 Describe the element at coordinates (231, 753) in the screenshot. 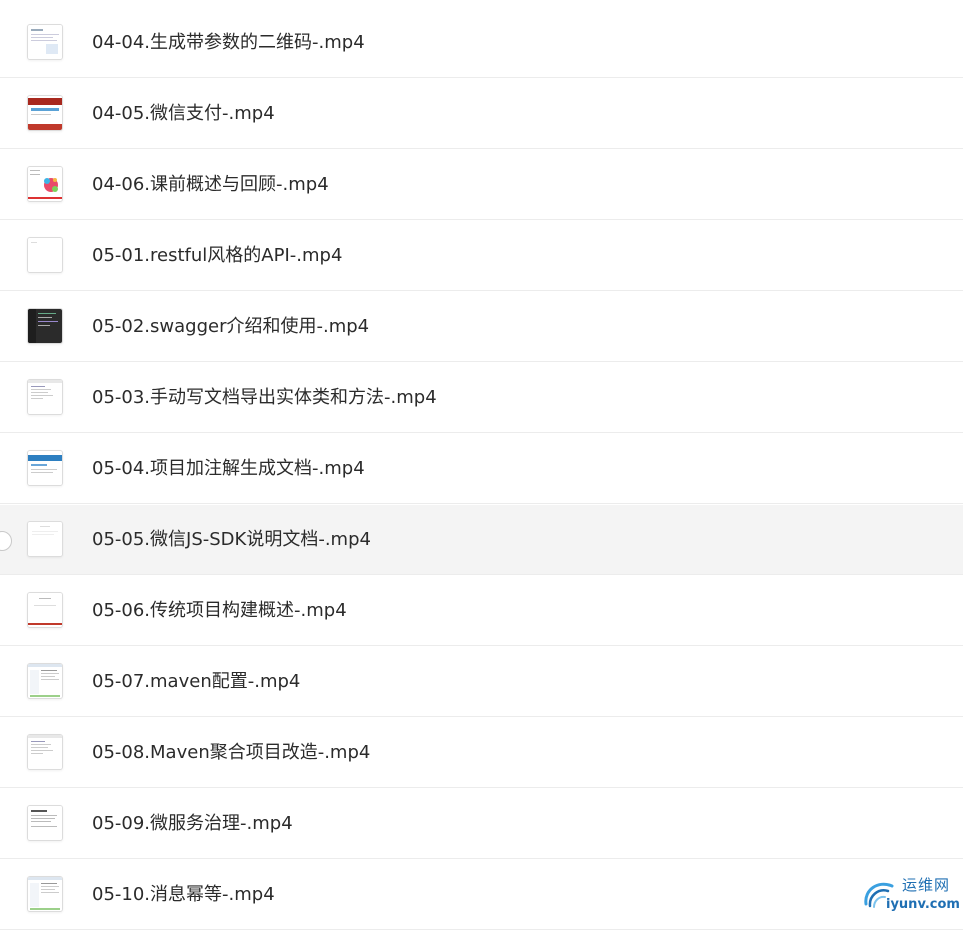

I see `file-name: 05-08.Maven聚合项目改造-.mp4` at that location.